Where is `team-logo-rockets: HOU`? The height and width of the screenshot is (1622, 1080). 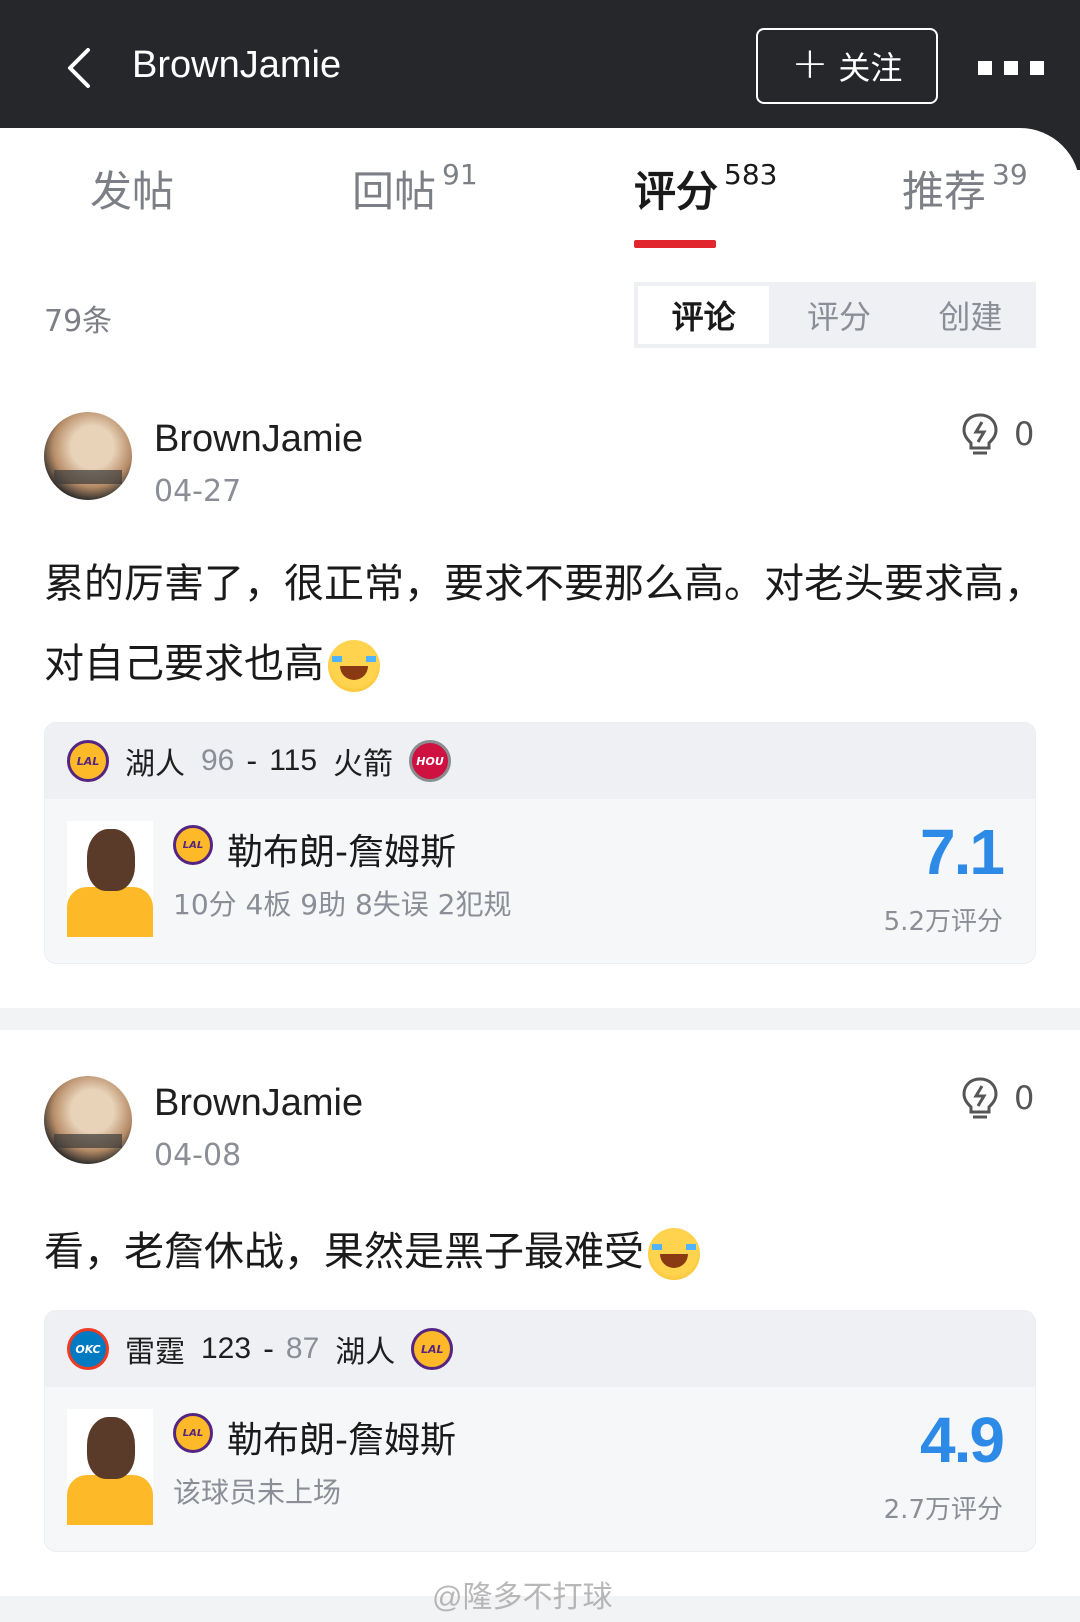 team-logo-rockets: HOU is located at coordinates (430, 761).